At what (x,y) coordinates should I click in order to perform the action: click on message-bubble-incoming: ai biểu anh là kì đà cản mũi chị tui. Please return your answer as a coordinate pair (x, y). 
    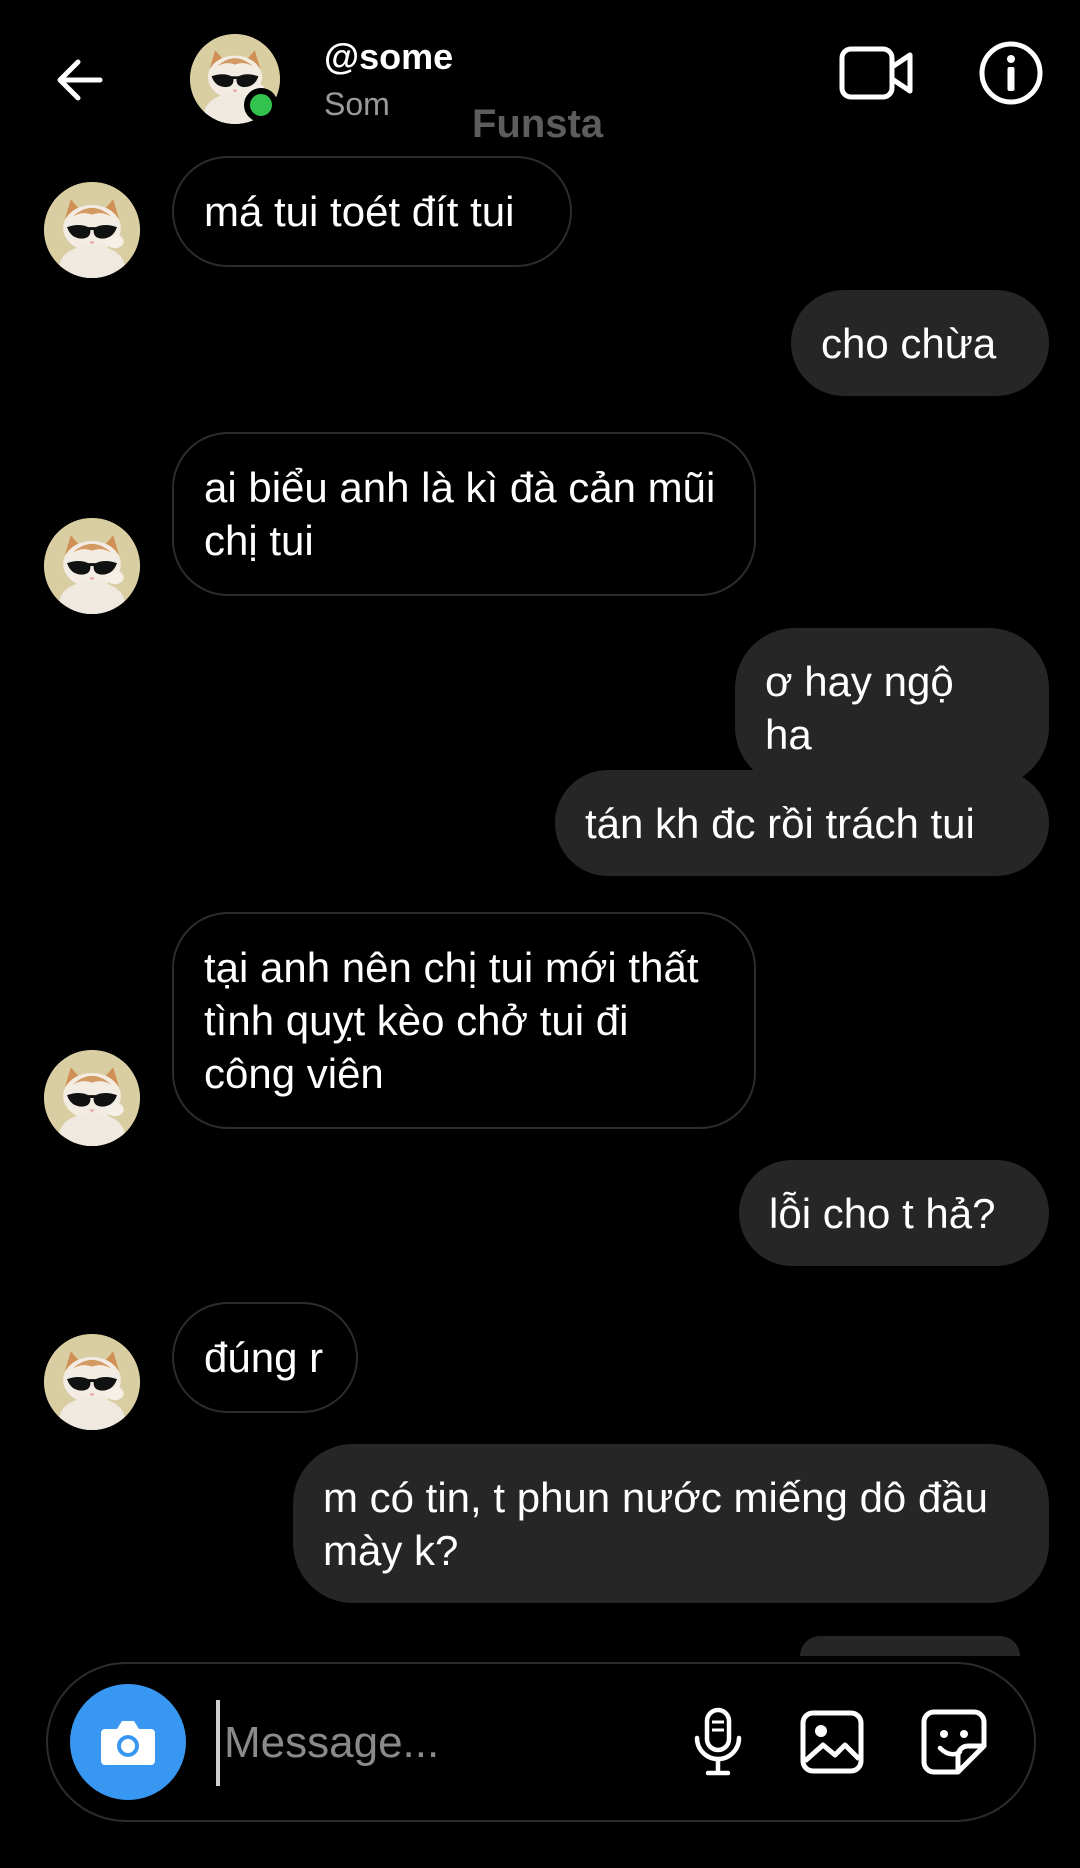
    Looking at the image, I should click on (464, 514).